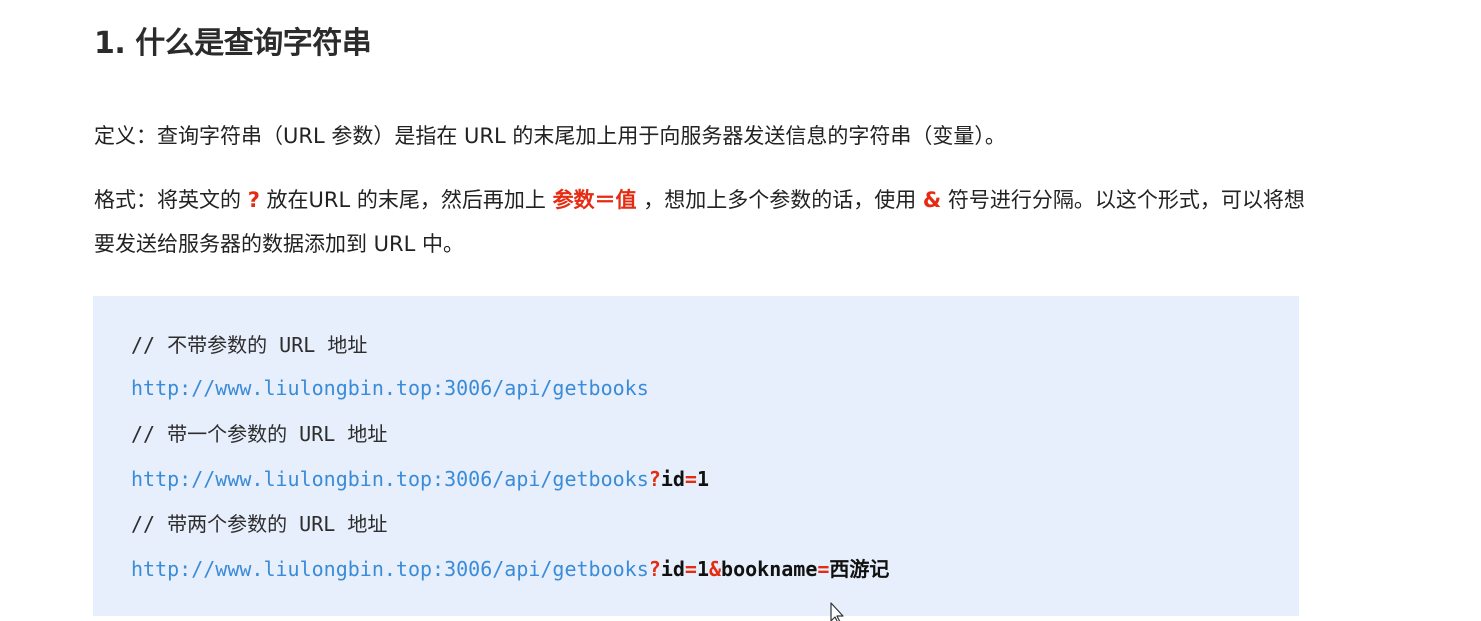  Describe the element at coordinates (837, 611) in the screenshot. I see `mouse-pointer-icon` at that location.